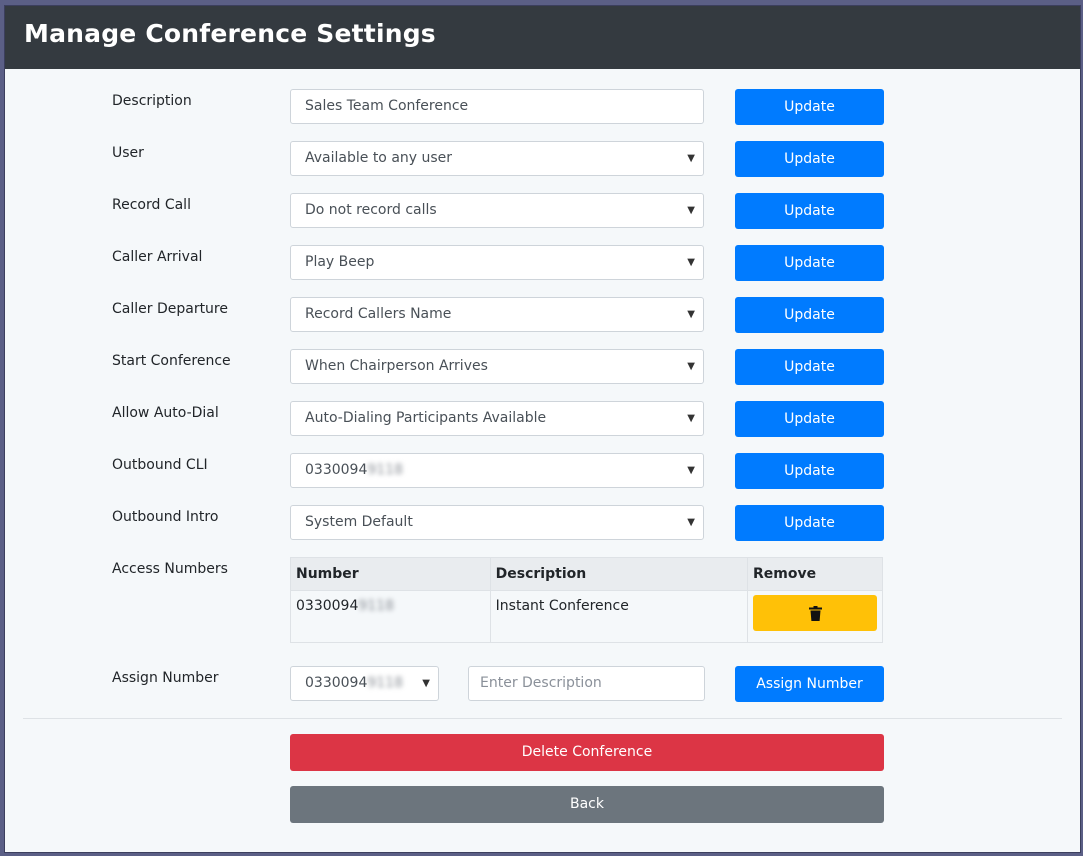  I want to click on update-start-conference-button: Update, so click(809, 367).